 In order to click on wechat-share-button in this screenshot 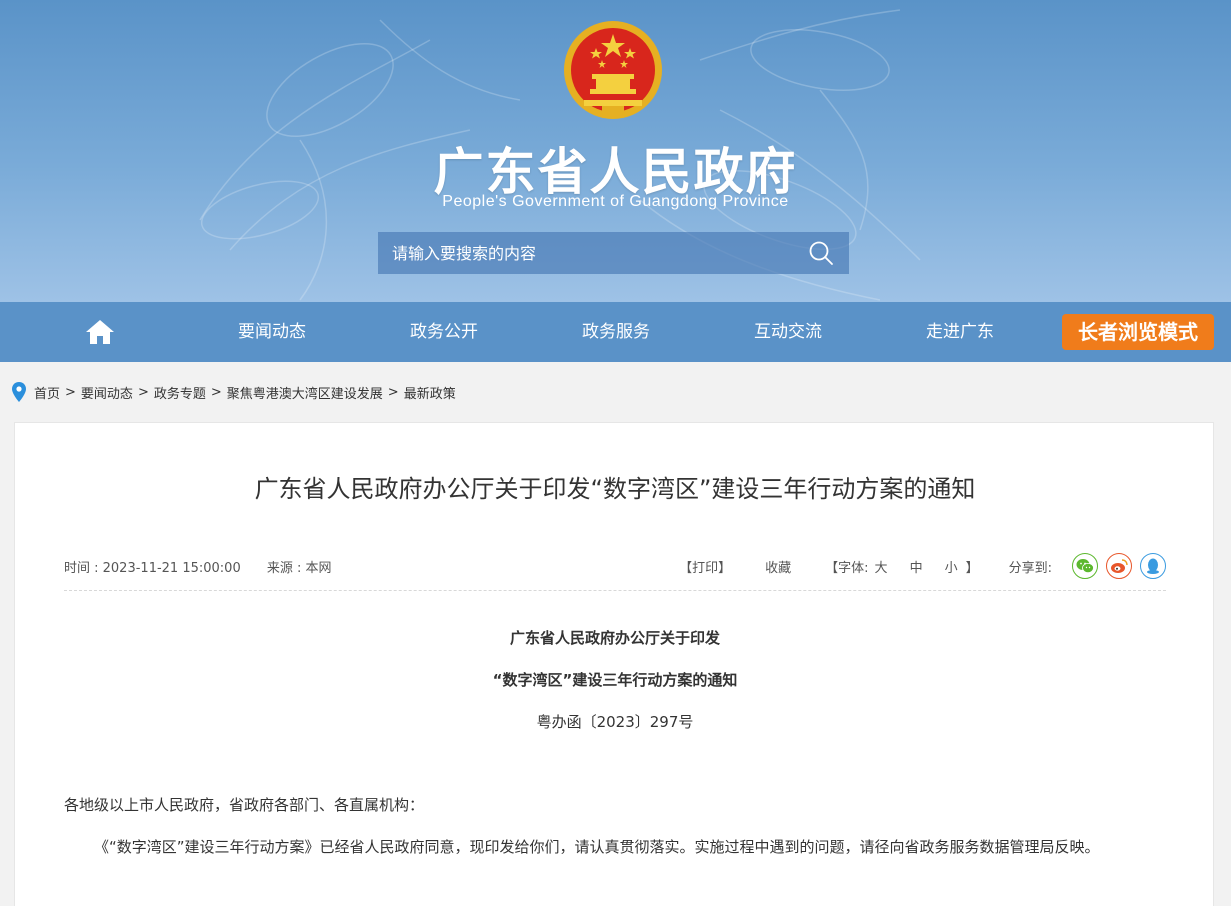, I will do `click(1085, 566)`.